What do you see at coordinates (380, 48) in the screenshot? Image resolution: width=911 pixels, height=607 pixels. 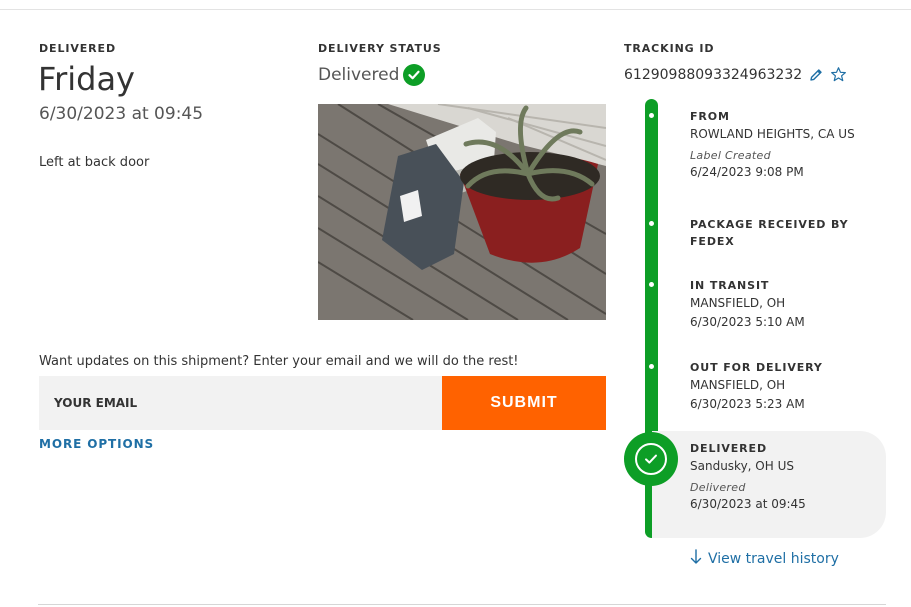 I see `delivery-status-label: DELIVERY STATUS` at bounding box center [380, 48].